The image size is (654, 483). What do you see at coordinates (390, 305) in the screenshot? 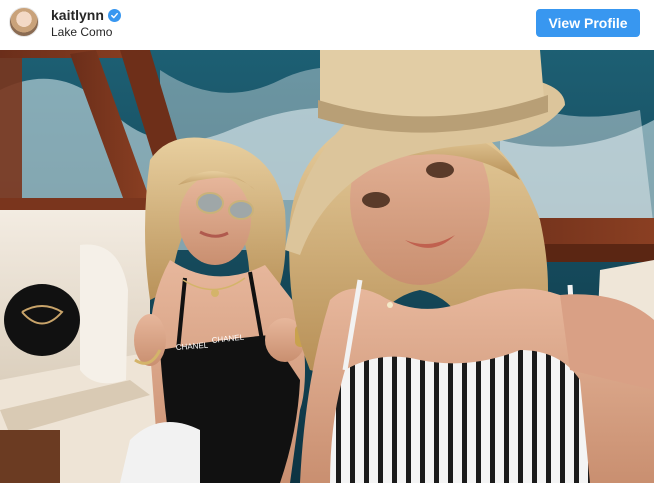
I see `pendant` at bounding box center [390, 305].